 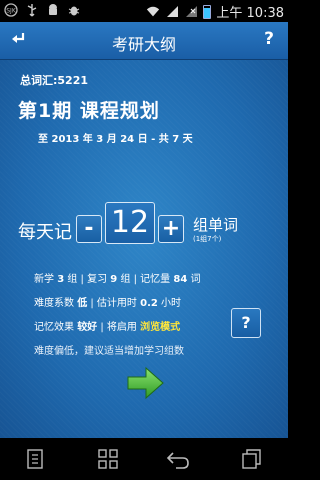 I want to click on no-signal-icon, so click(x=191, y=12).